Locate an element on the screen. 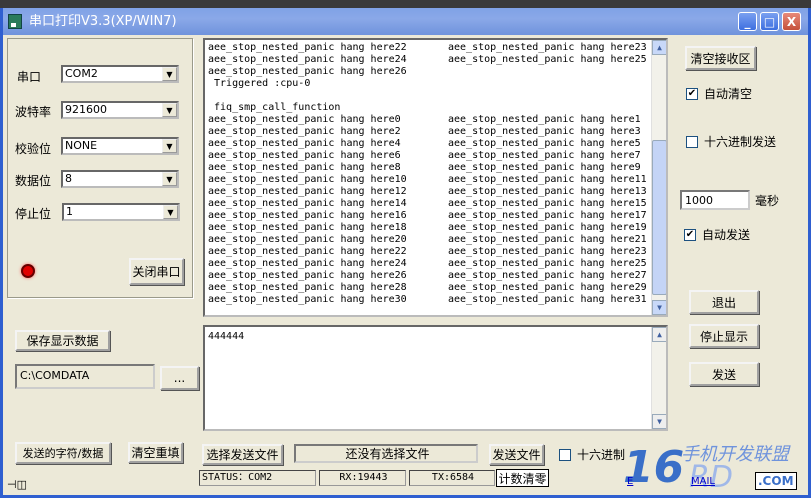  receive-line: aee_stop_nested_panic hang here26 is located at coordinates (437, 72).